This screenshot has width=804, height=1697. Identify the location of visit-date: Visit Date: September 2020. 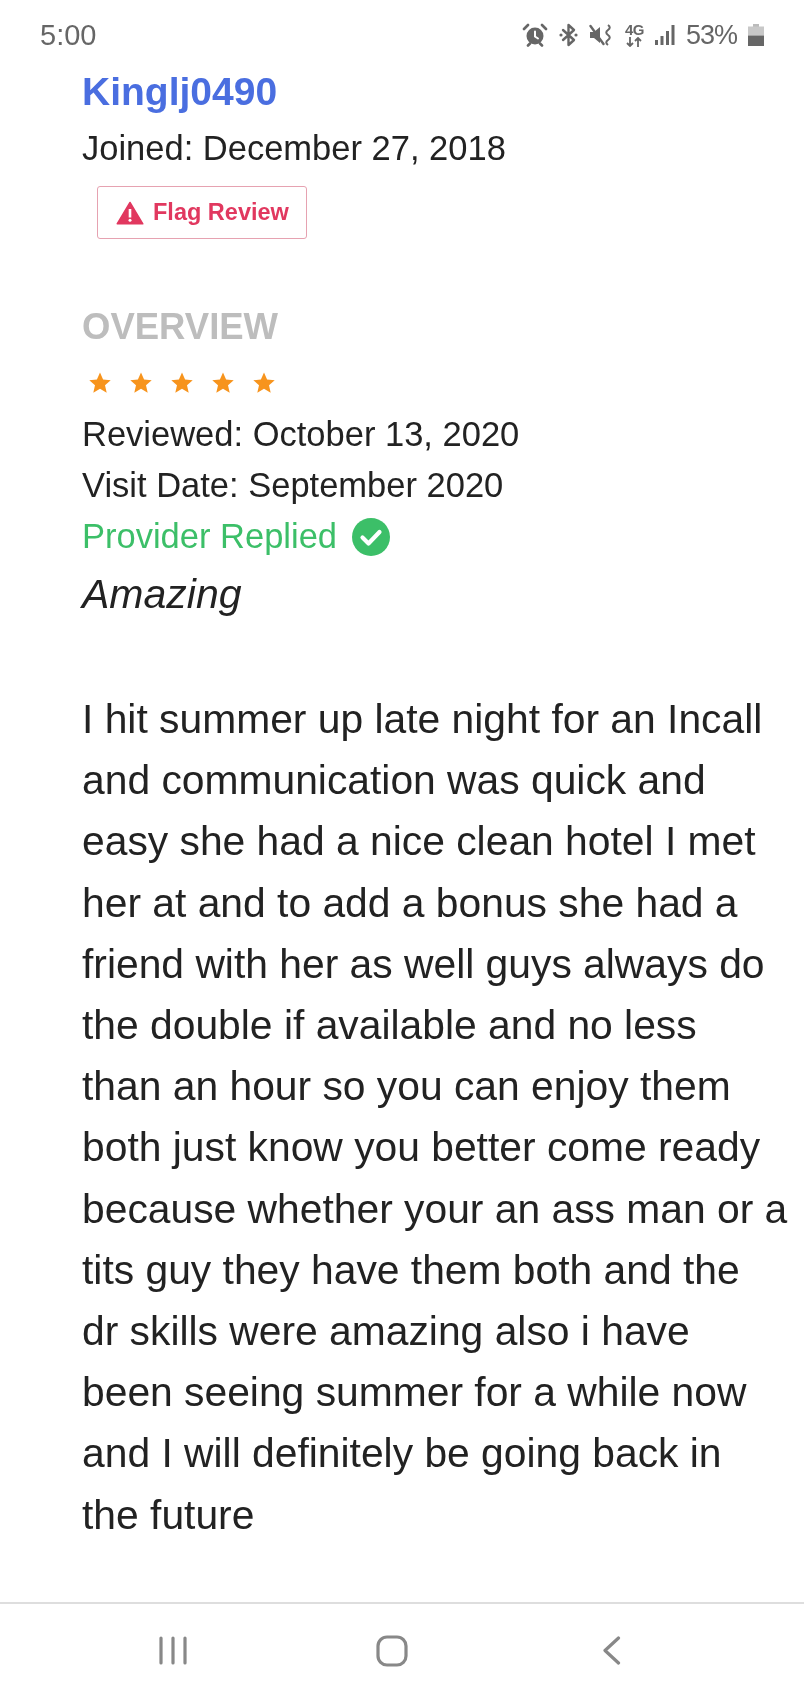
(293, 485).